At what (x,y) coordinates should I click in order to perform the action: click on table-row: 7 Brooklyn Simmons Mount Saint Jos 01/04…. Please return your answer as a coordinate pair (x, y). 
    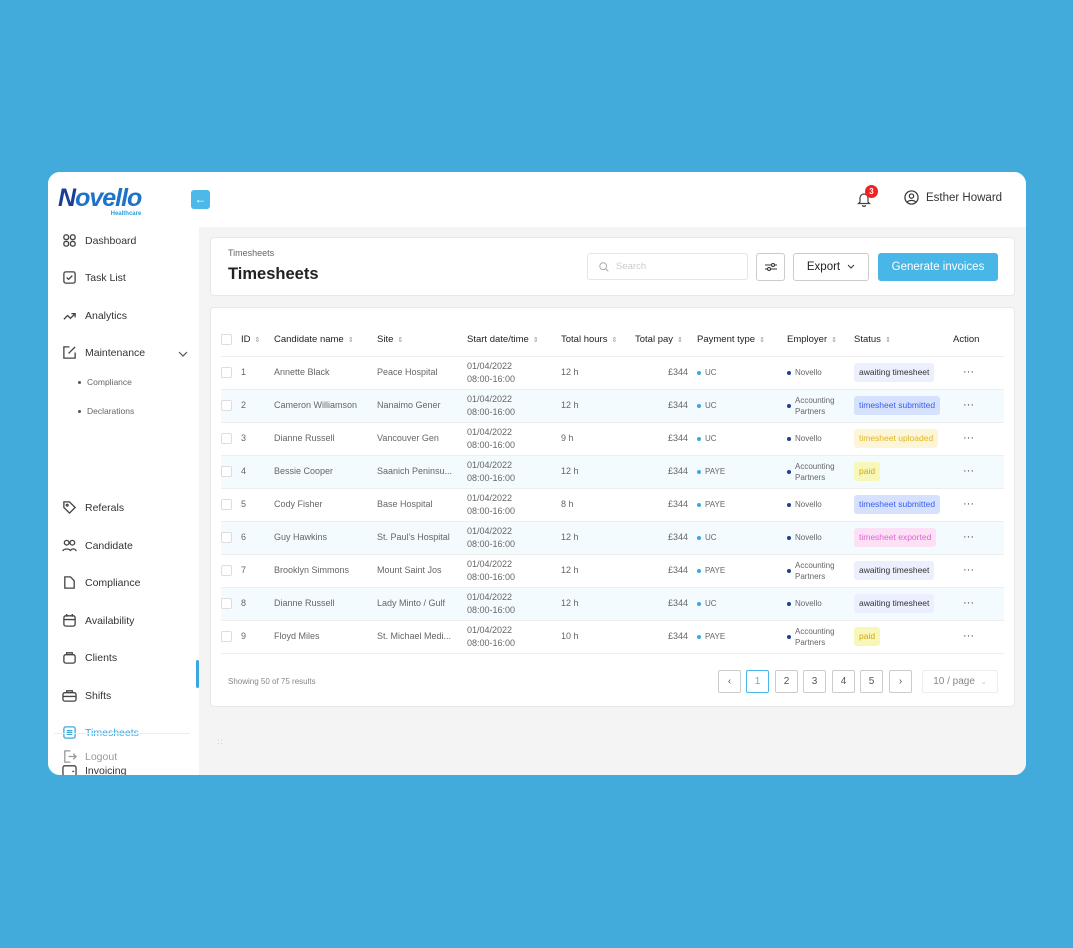
    Looking at the image, I should click on (612, 571).